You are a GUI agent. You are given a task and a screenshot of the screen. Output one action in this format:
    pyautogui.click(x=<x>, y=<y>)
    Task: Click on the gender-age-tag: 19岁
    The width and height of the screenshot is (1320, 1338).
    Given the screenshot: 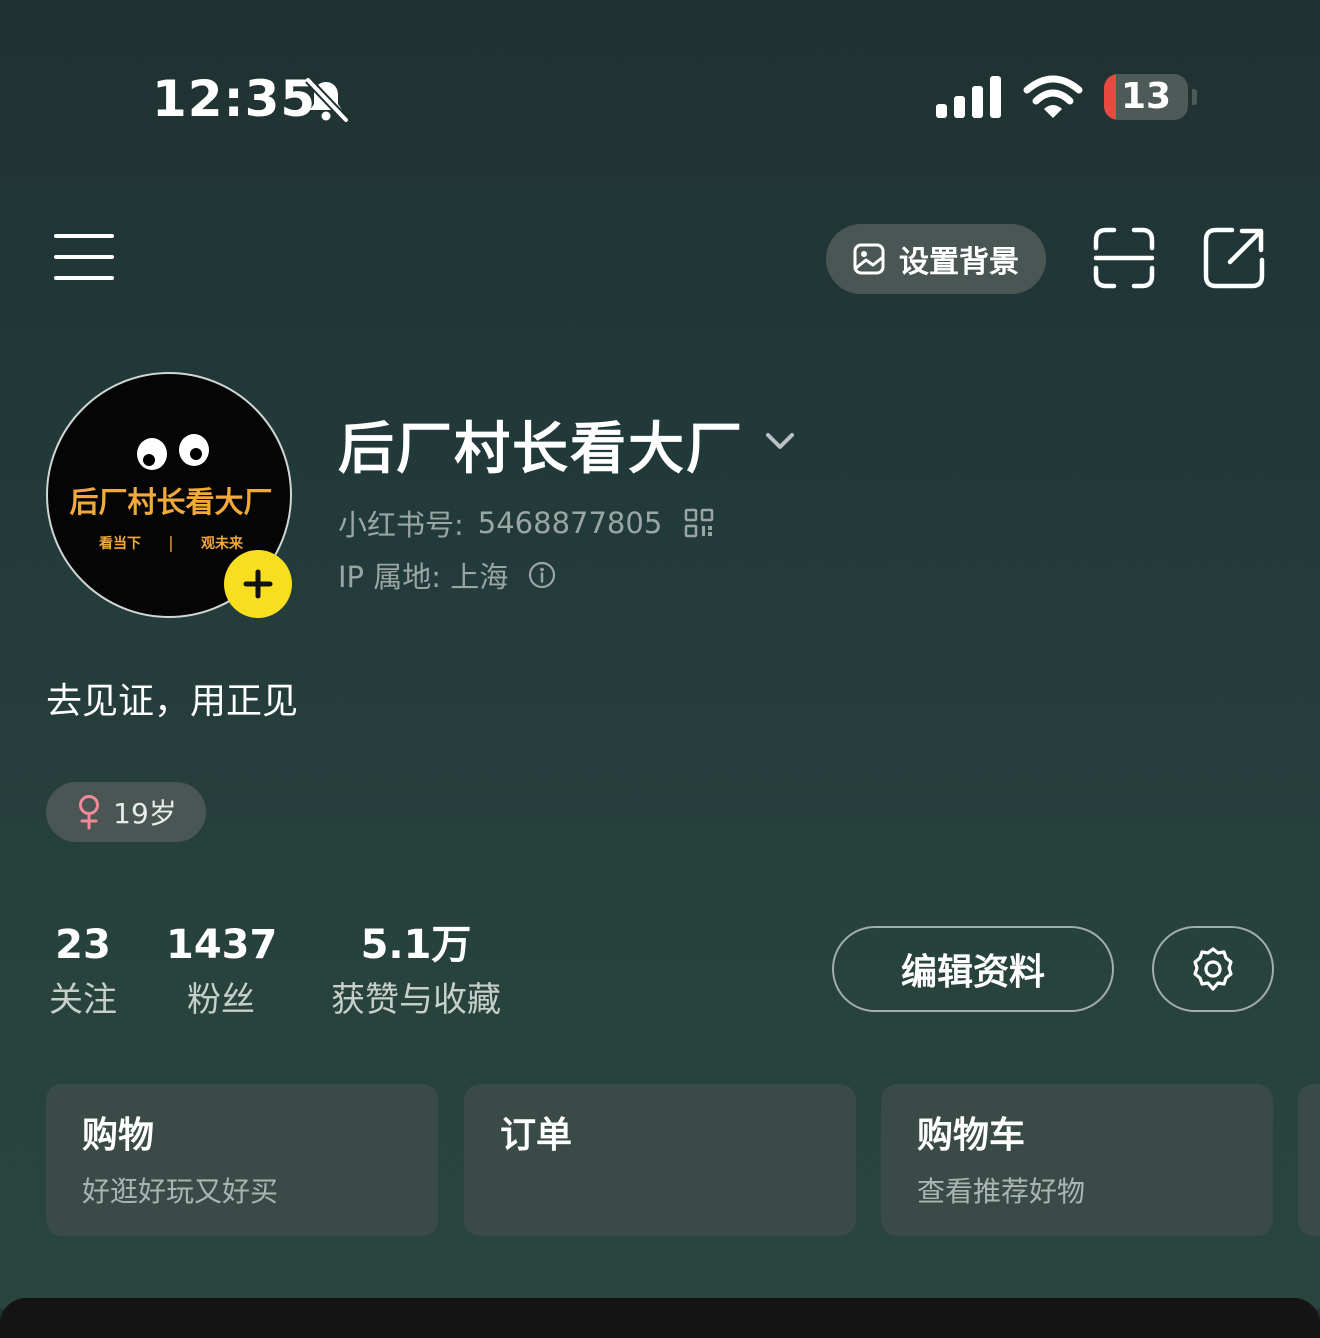 What is the action you would take?
    pyautogui.click(x=126, y=812)
    